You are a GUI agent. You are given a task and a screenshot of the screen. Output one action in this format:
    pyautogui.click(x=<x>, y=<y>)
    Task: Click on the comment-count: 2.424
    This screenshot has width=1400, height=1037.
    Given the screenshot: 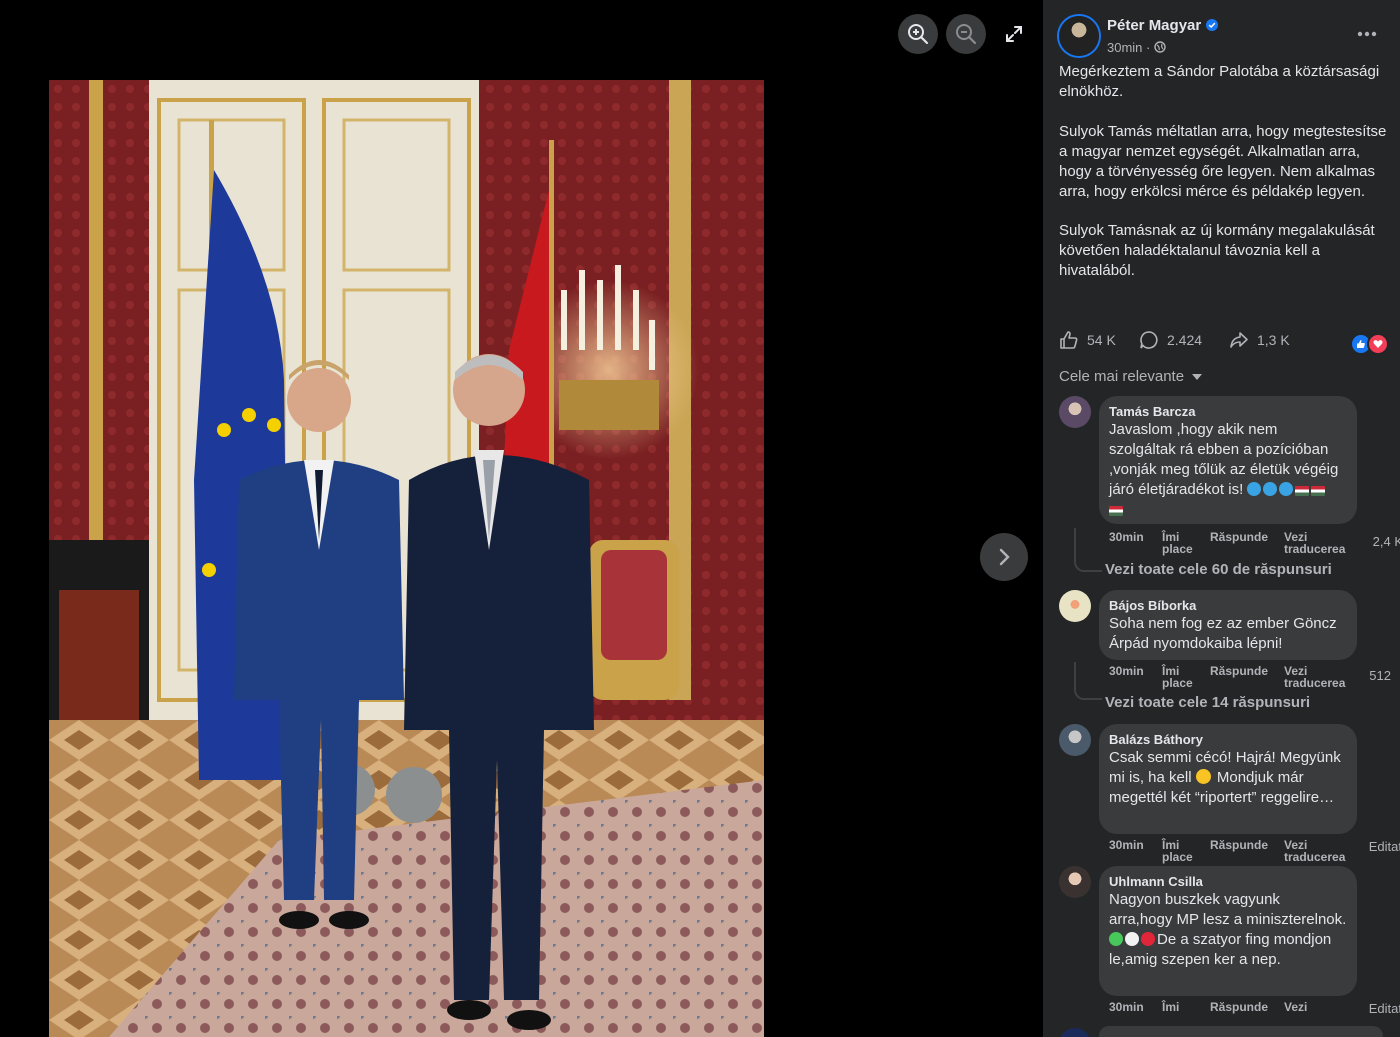 What is the action you would take?
    pyautogui.click(x=1170, y=340)
    